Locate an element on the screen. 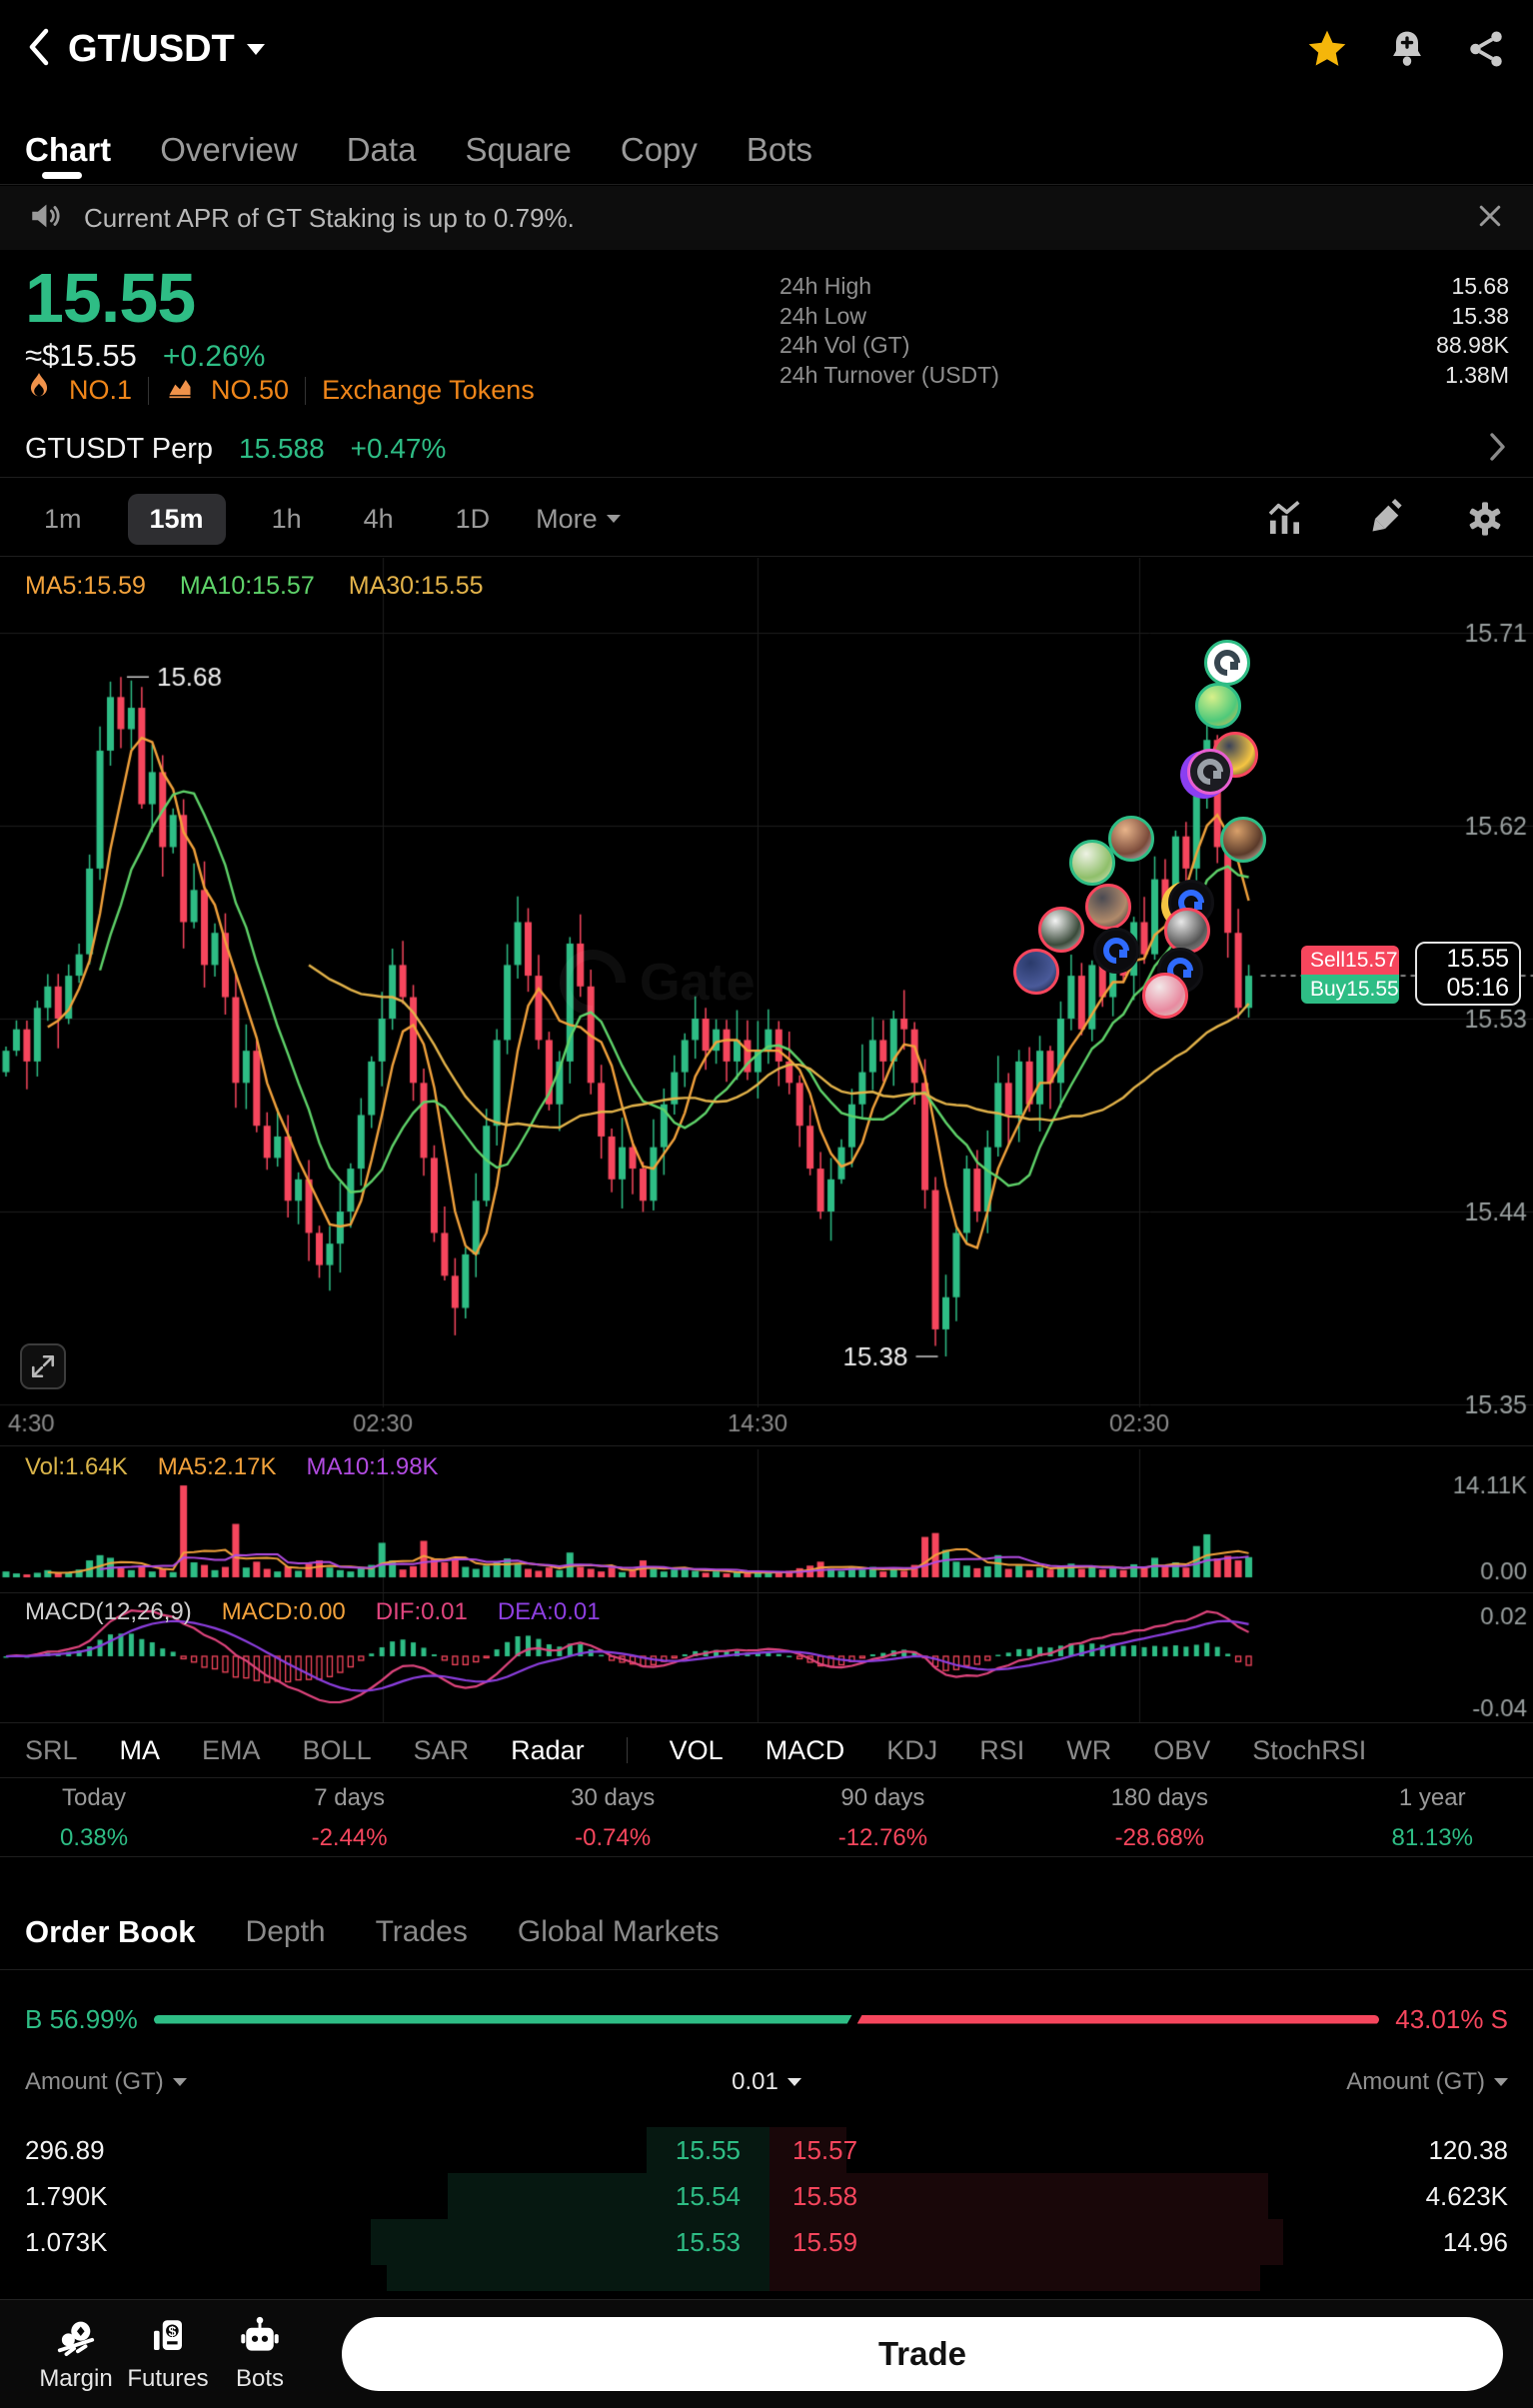  perp-row: GTUSDT Perp 15.588 +0.47% is located at coordinates (766, 449).